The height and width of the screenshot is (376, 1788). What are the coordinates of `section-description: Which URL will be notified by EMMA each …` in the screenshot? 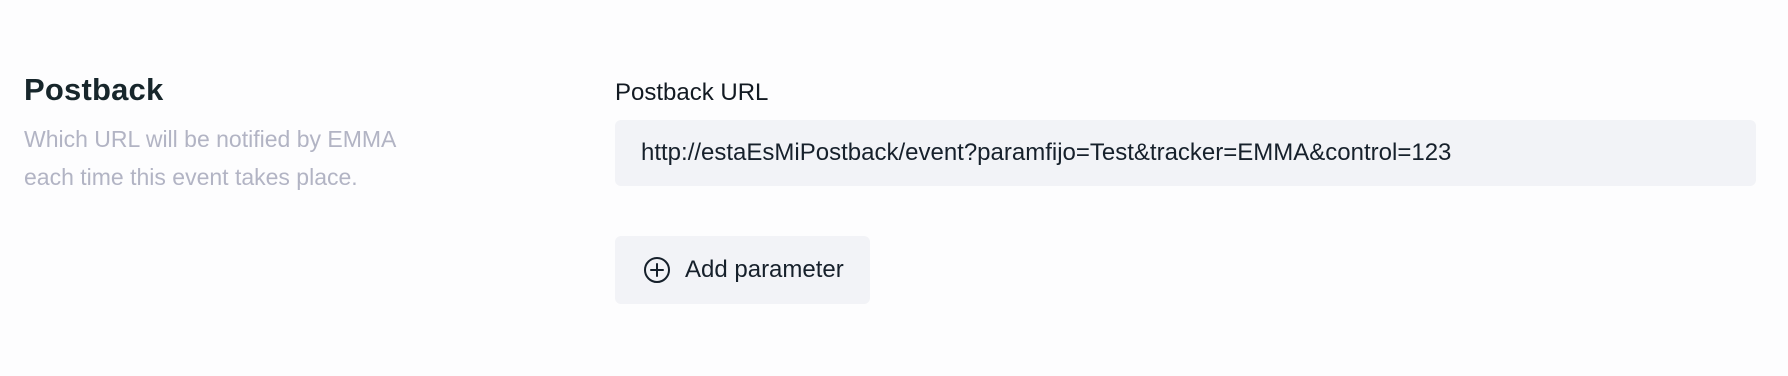 It's located at (210, 158).